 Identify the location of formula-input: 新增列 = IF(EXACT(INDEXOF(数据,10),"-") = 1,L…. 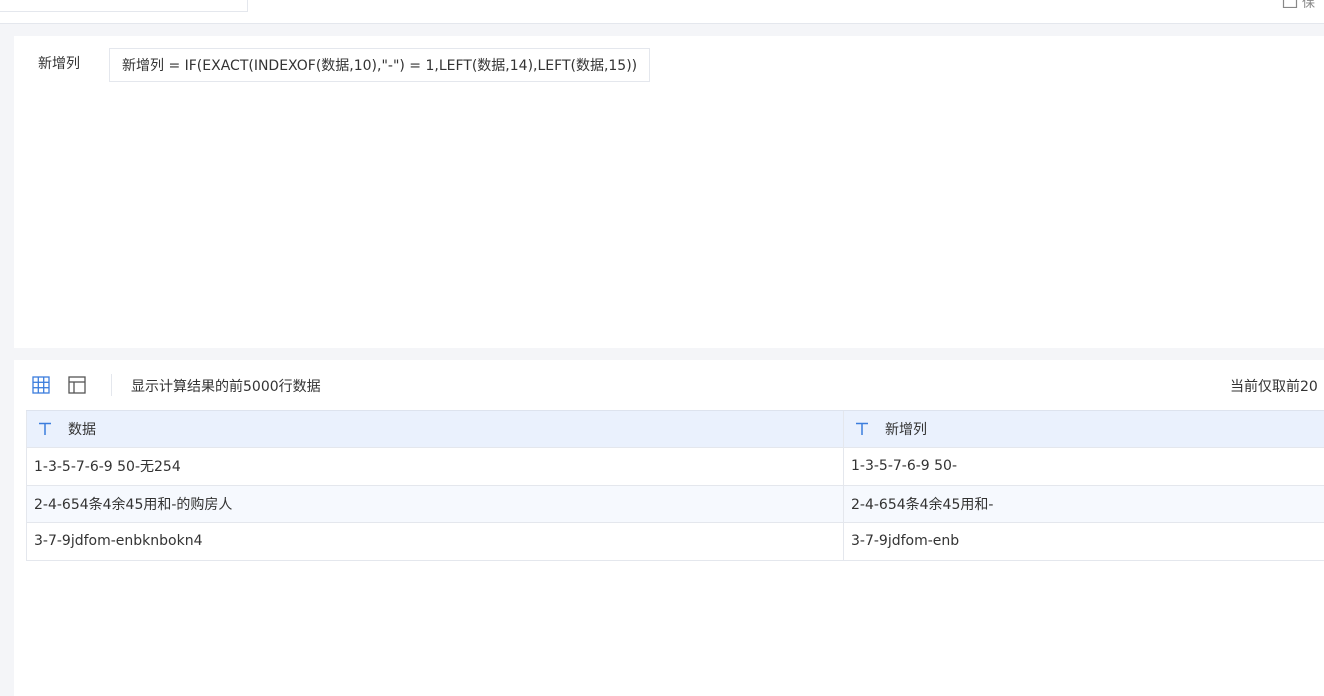
(380, 65).